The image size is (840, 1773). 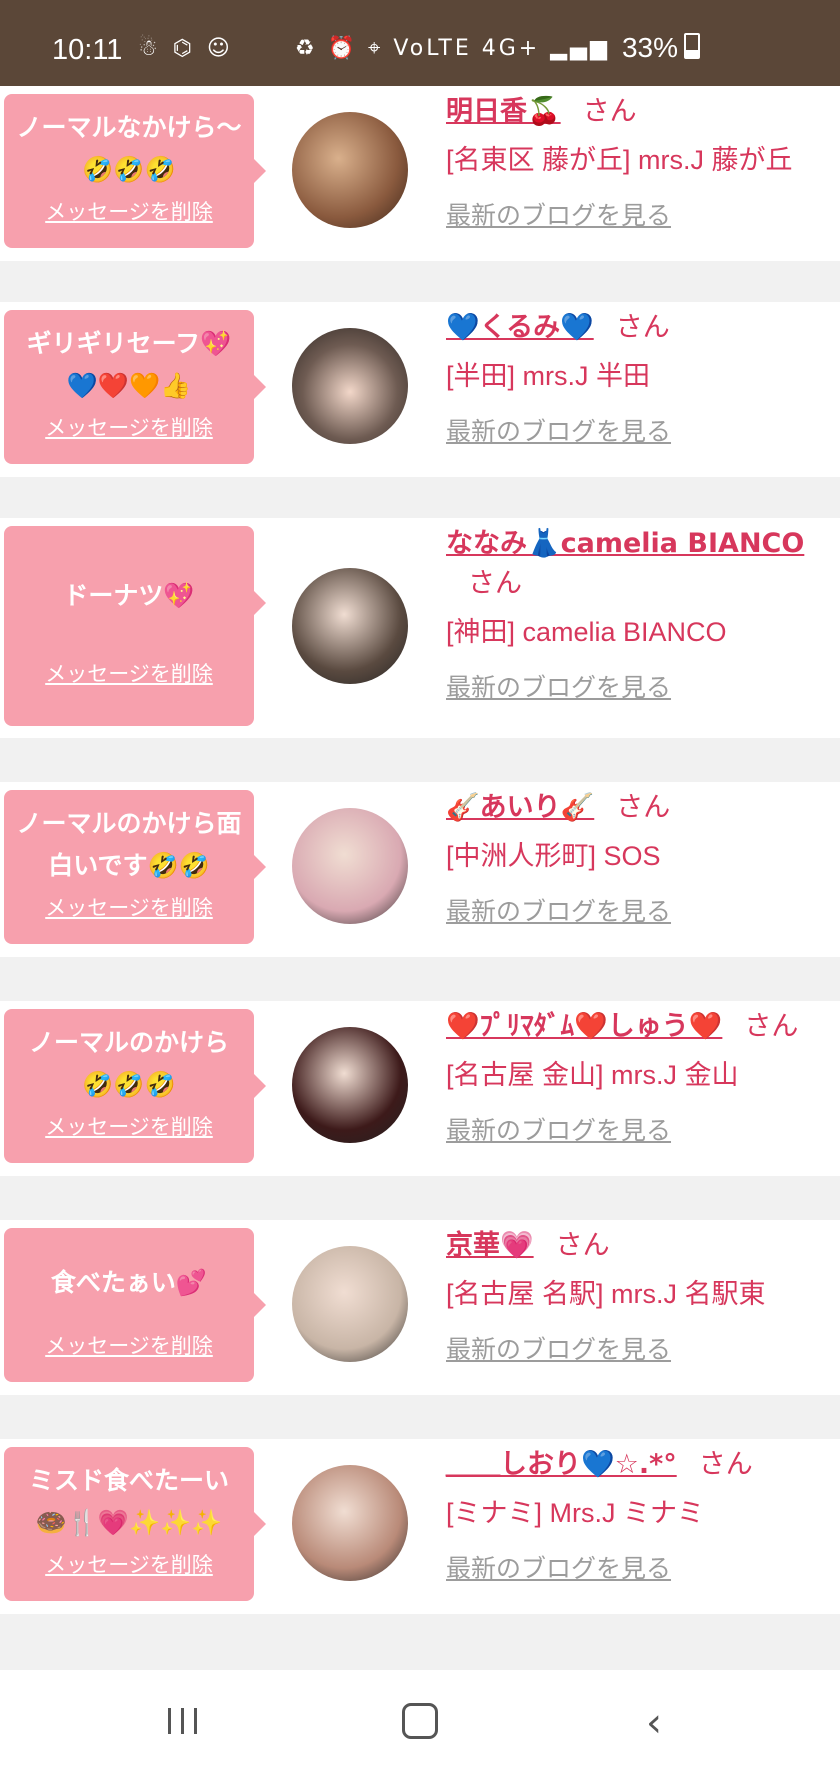 What do you see at coordinates (129, 1282) in the screenshot?
I see `message-text: 食べたぁい💕` at bounding box center [129, 1282].